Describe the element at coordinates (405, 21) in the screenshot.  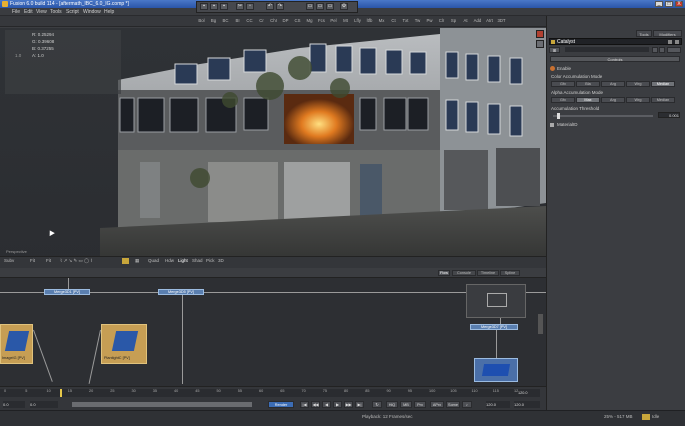
I see `tool-button-txt: Txt` at that location.